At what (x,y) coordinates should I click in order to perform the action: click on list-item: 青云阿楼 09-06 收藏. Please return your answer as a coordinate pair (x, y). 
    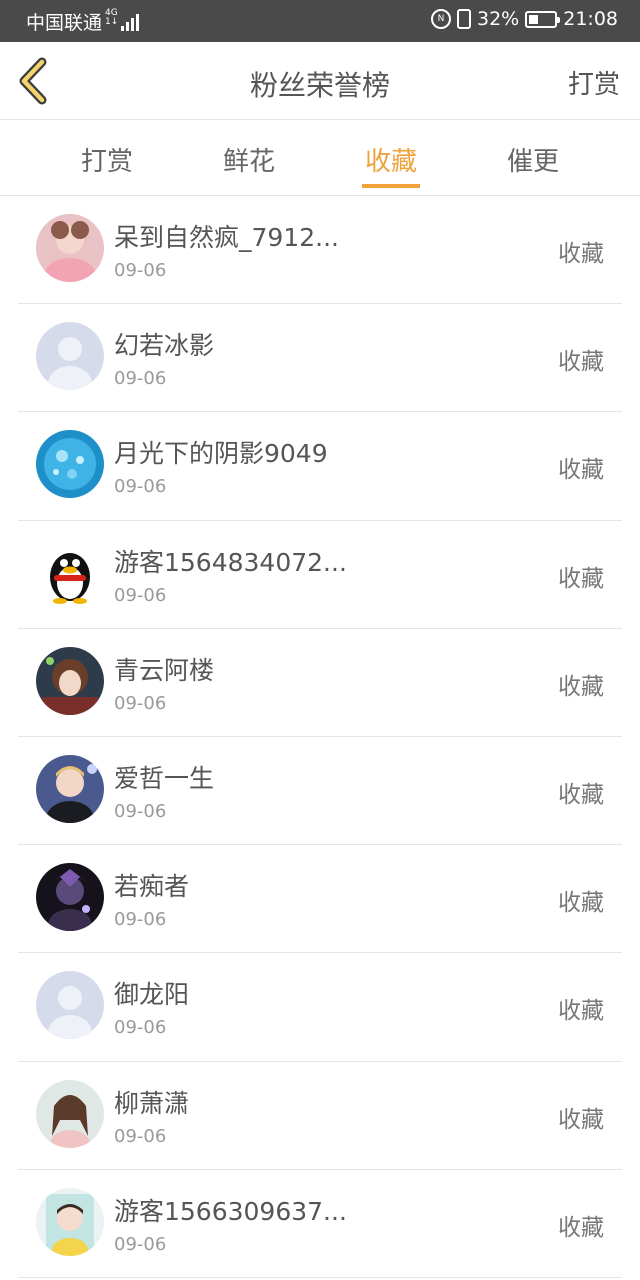
    Looking at the image, I should click on (320, 683).